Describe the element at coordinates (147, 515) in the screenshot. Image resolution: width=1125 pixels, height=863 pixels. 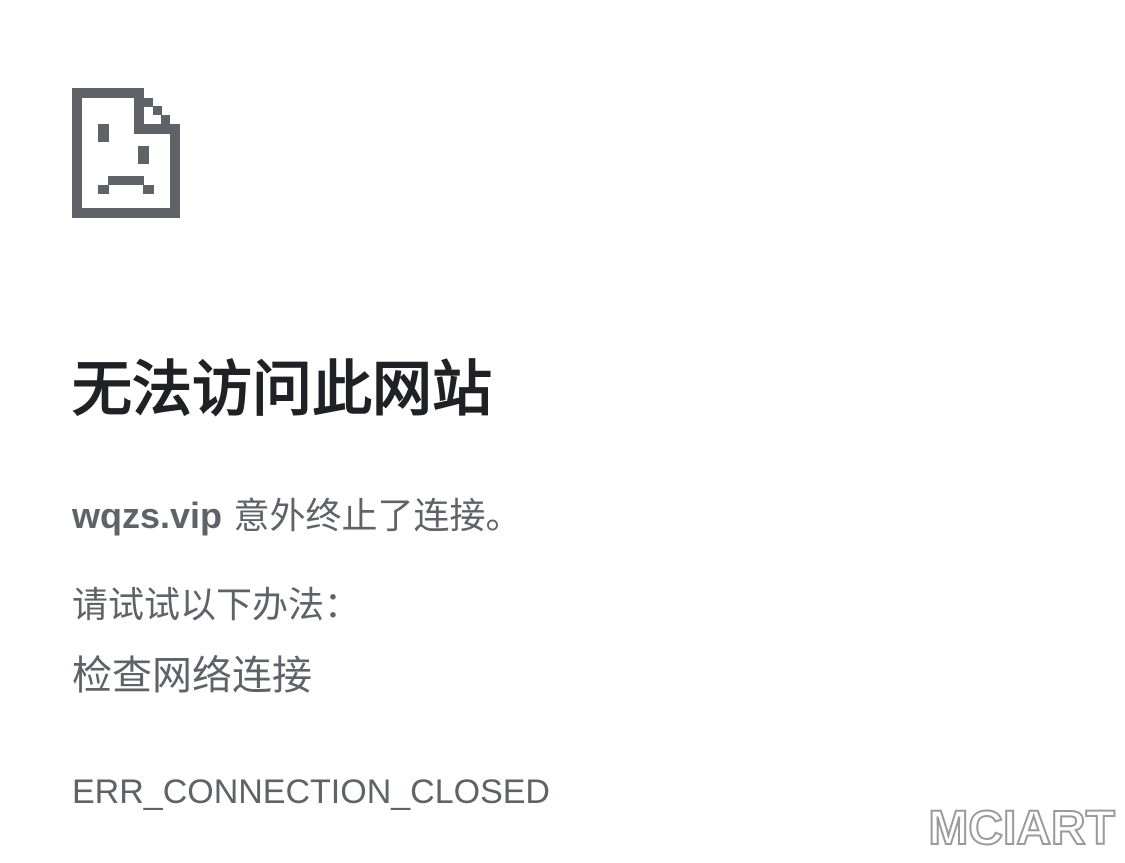
I see `site-host: wqzs.vip` at that location.